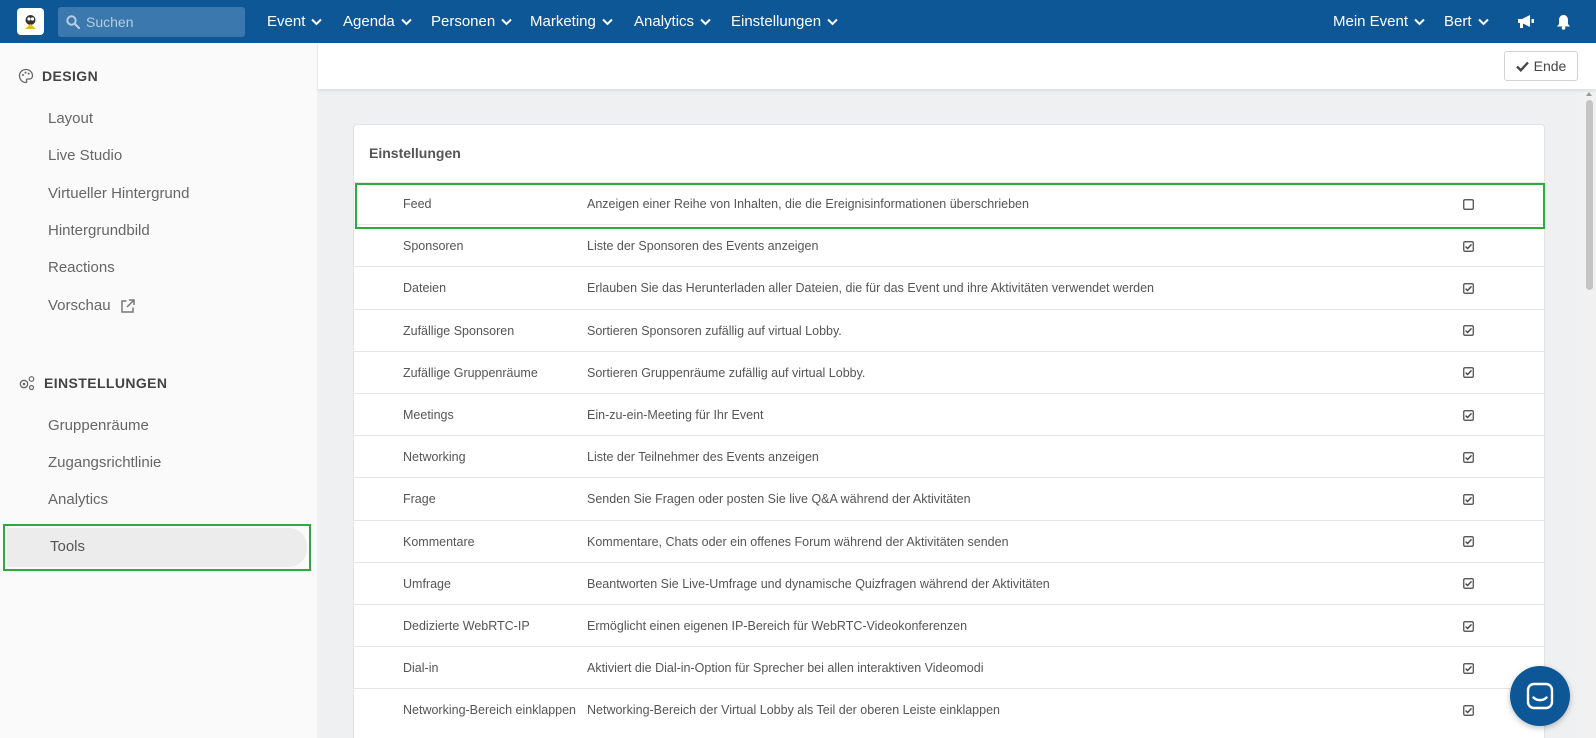 The height and width of the screenshot is (738, 1596). Describe the element at coordinates (92, 305) in the screenshot. I see `sidebar-item-preview: Vorschau` at that location.